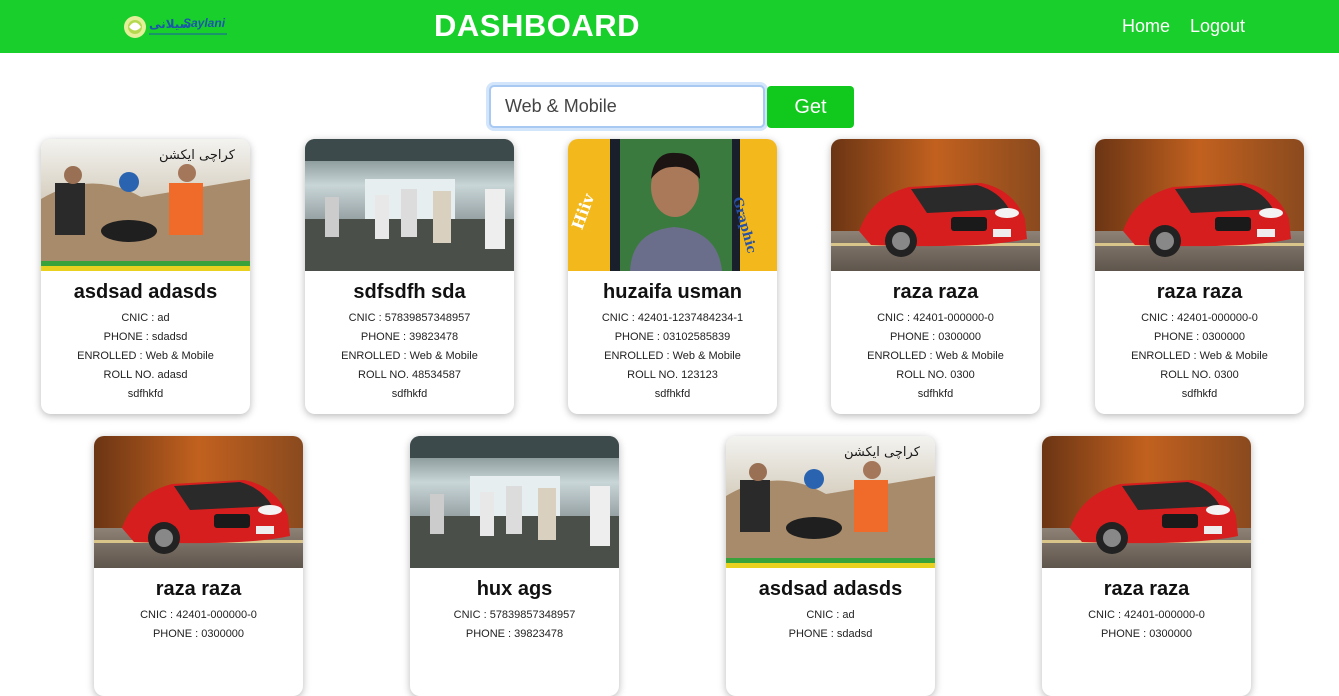 The height and width of the screenshot is (696, 1339). What do you see at coordinates (514, 589) in the screenshot?
I see `student-name: hux ags` at bounding box center [514, 589].